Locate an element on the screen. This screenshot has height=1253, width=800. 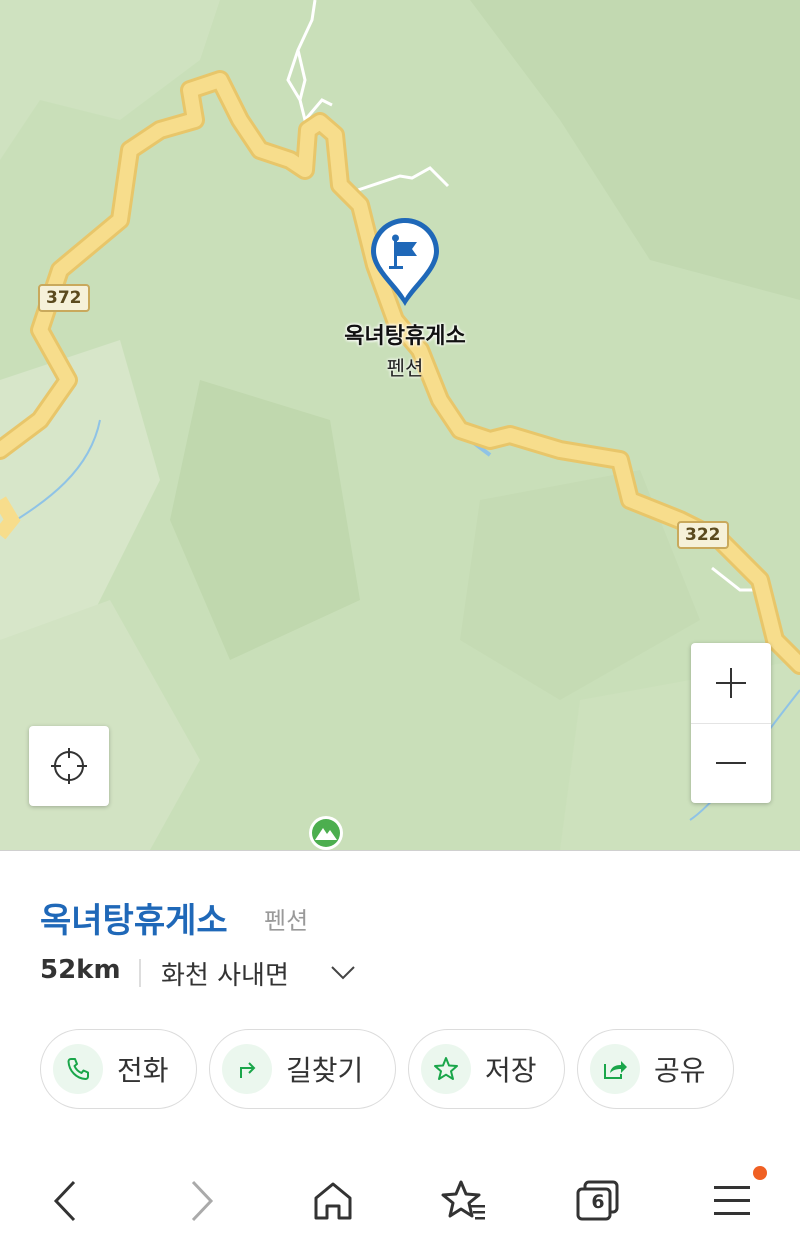
directions-label: 길찾기 is located at coordinates (325, 1070).